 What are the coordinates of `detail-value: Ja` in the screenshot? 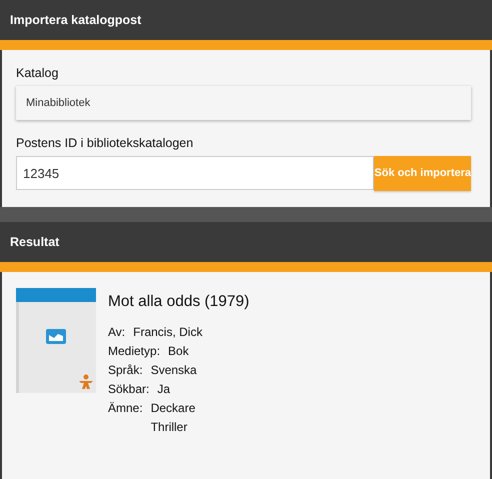 It's located at (163, 389).